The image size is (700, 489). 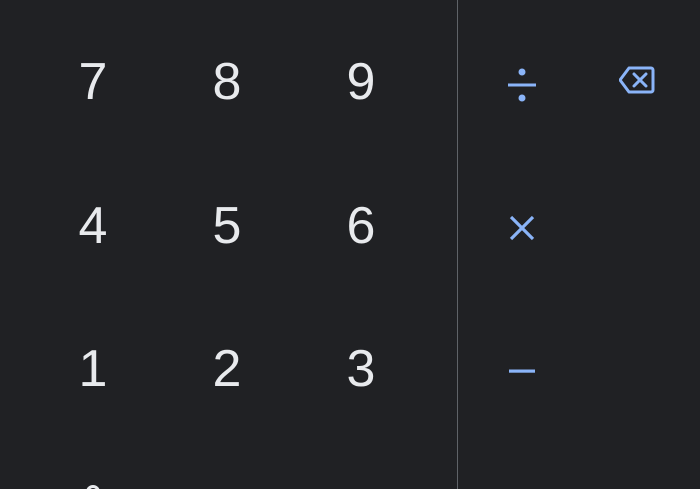 I want to click on subtract-button, so click(x=522, y=371).